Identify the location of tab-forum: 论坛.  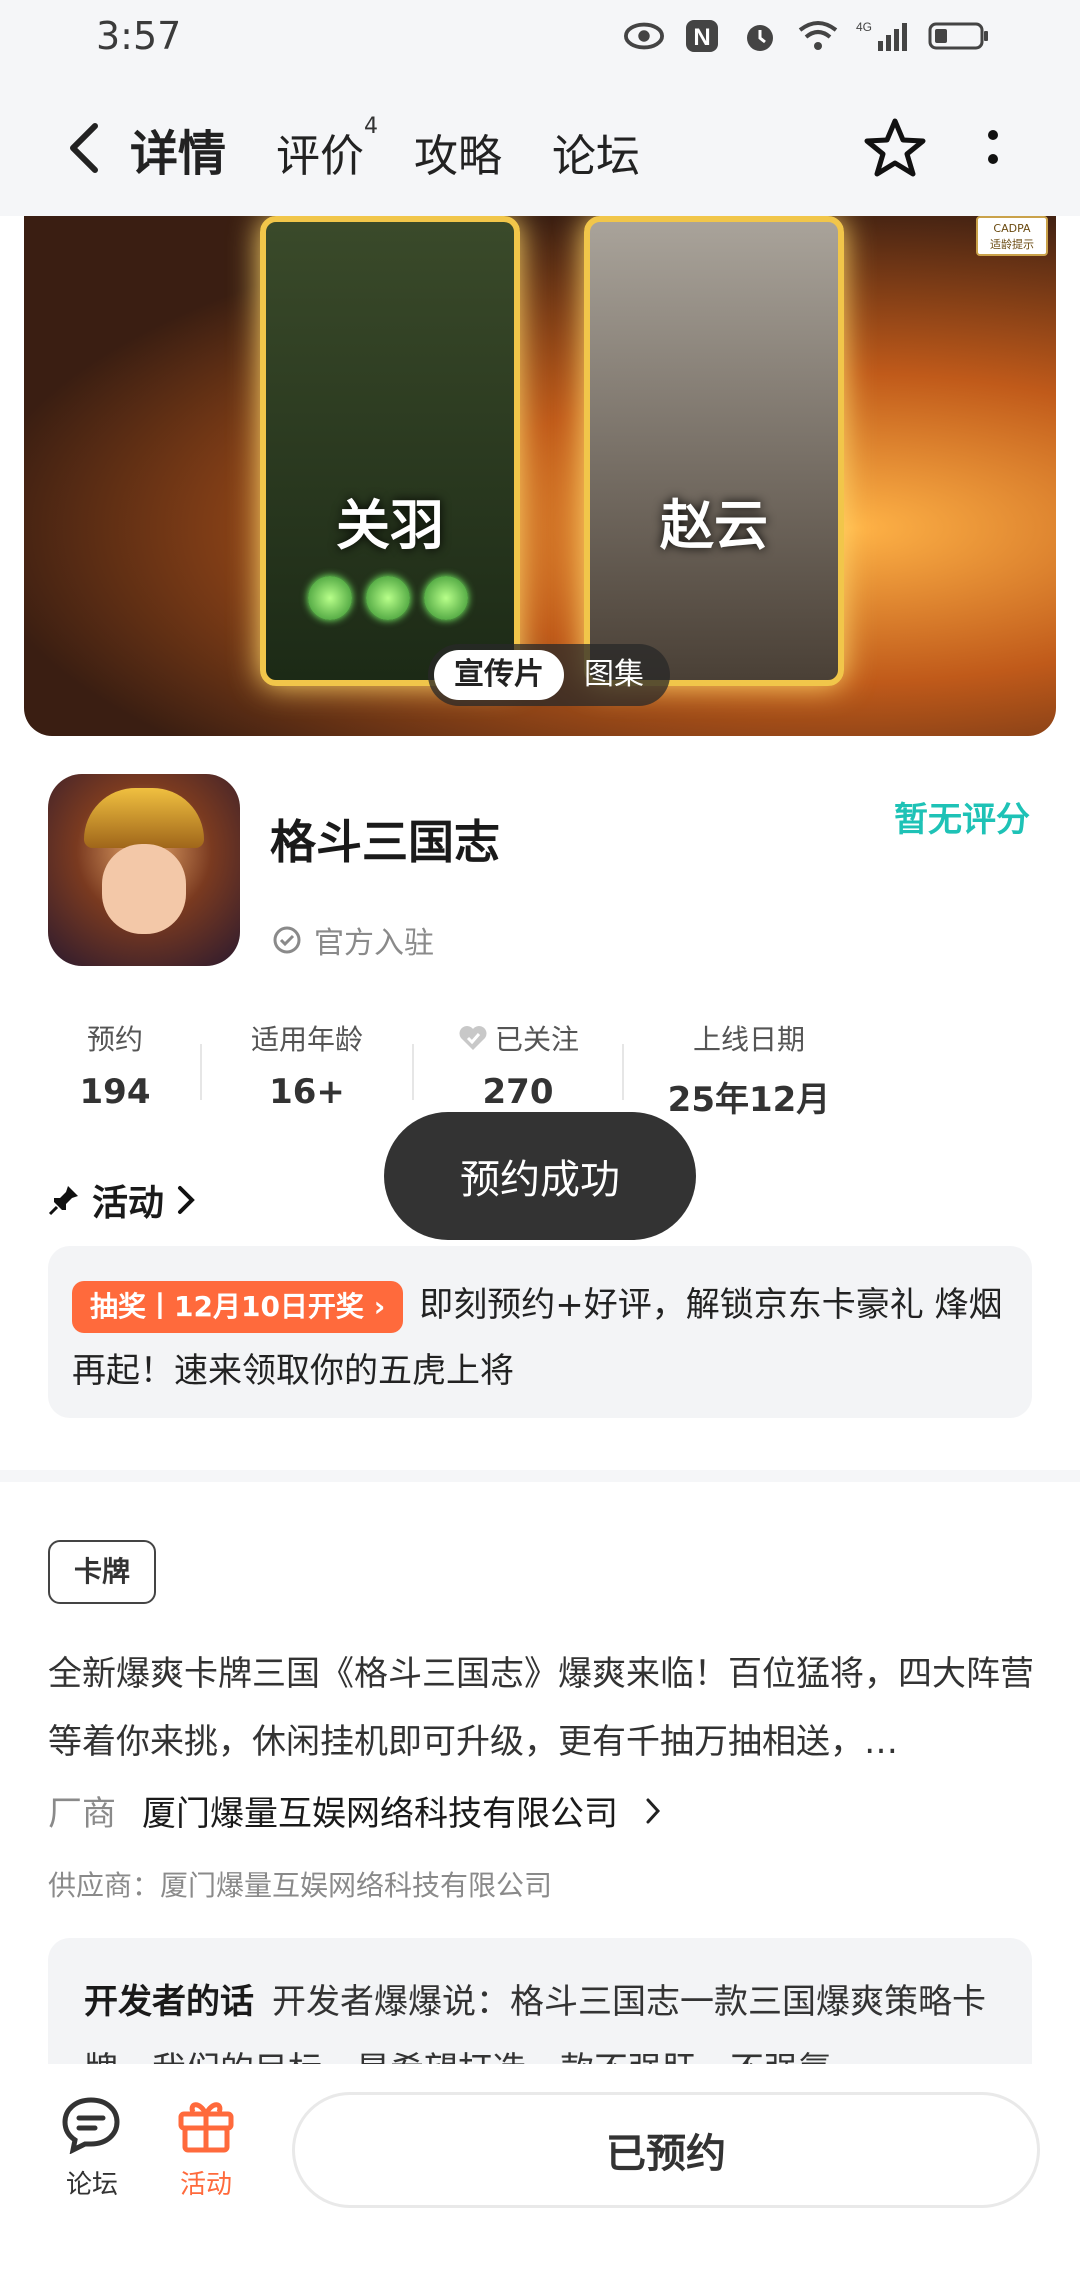
(596, 157).